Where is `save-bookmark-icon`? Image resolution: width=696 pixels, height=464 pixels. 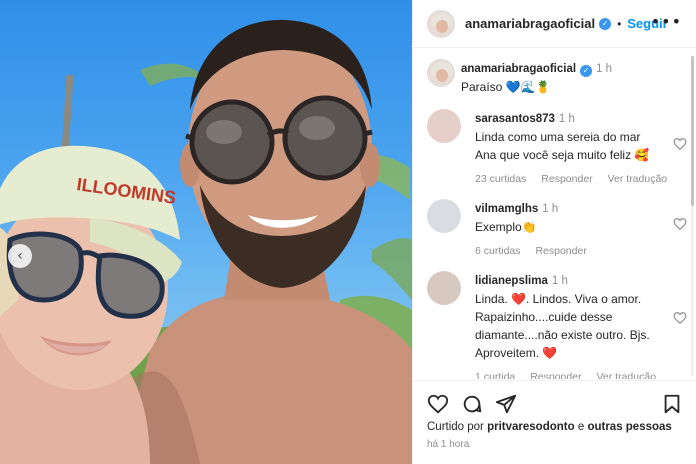
save-bookmark-icon is located at coordinates (672, 404).